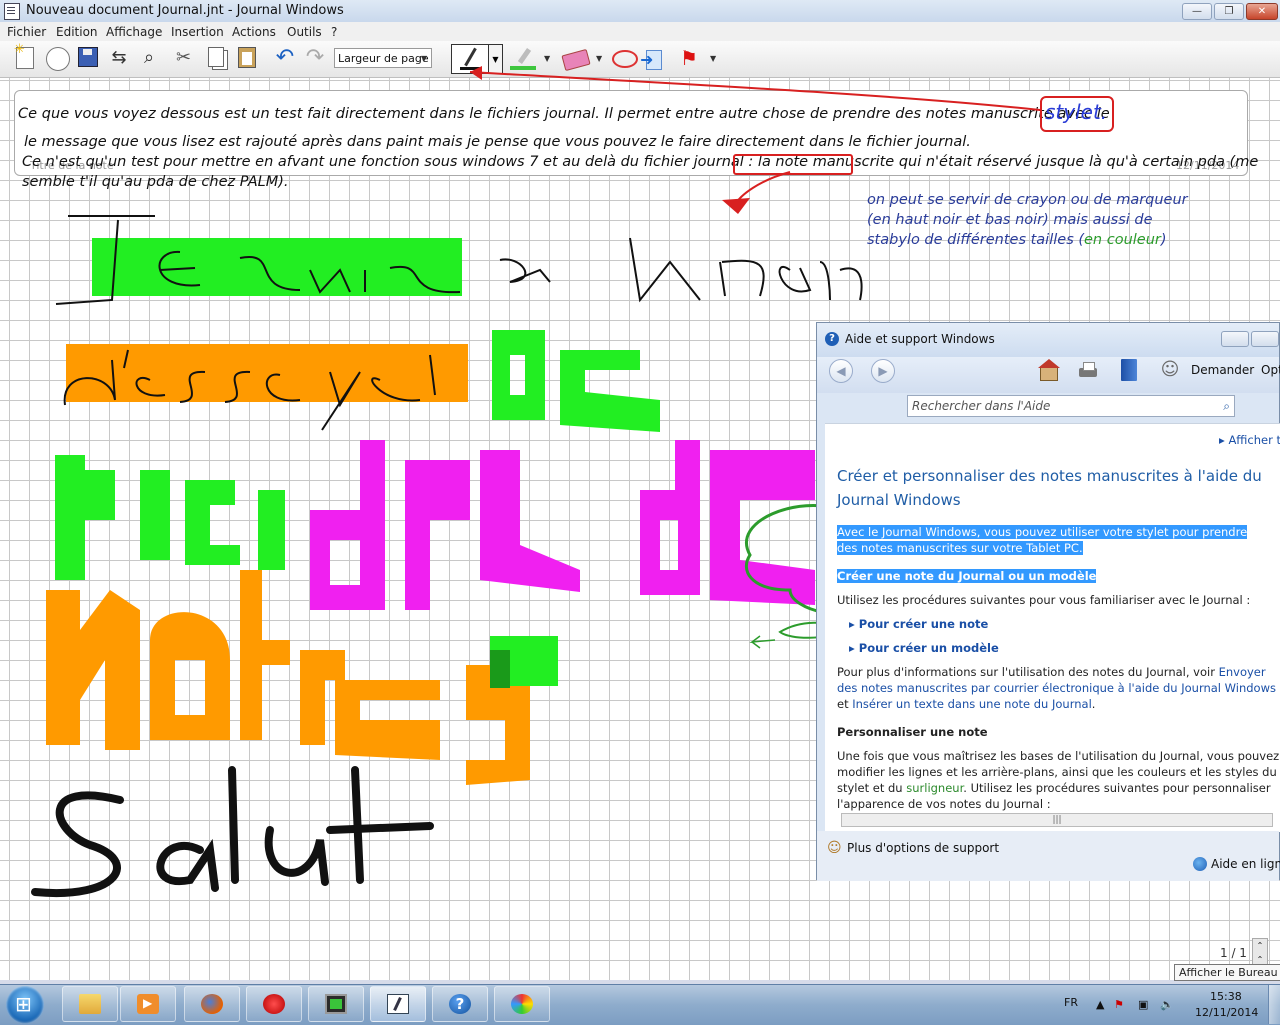  I want to click on media-player-icon, so click(148, 1004).